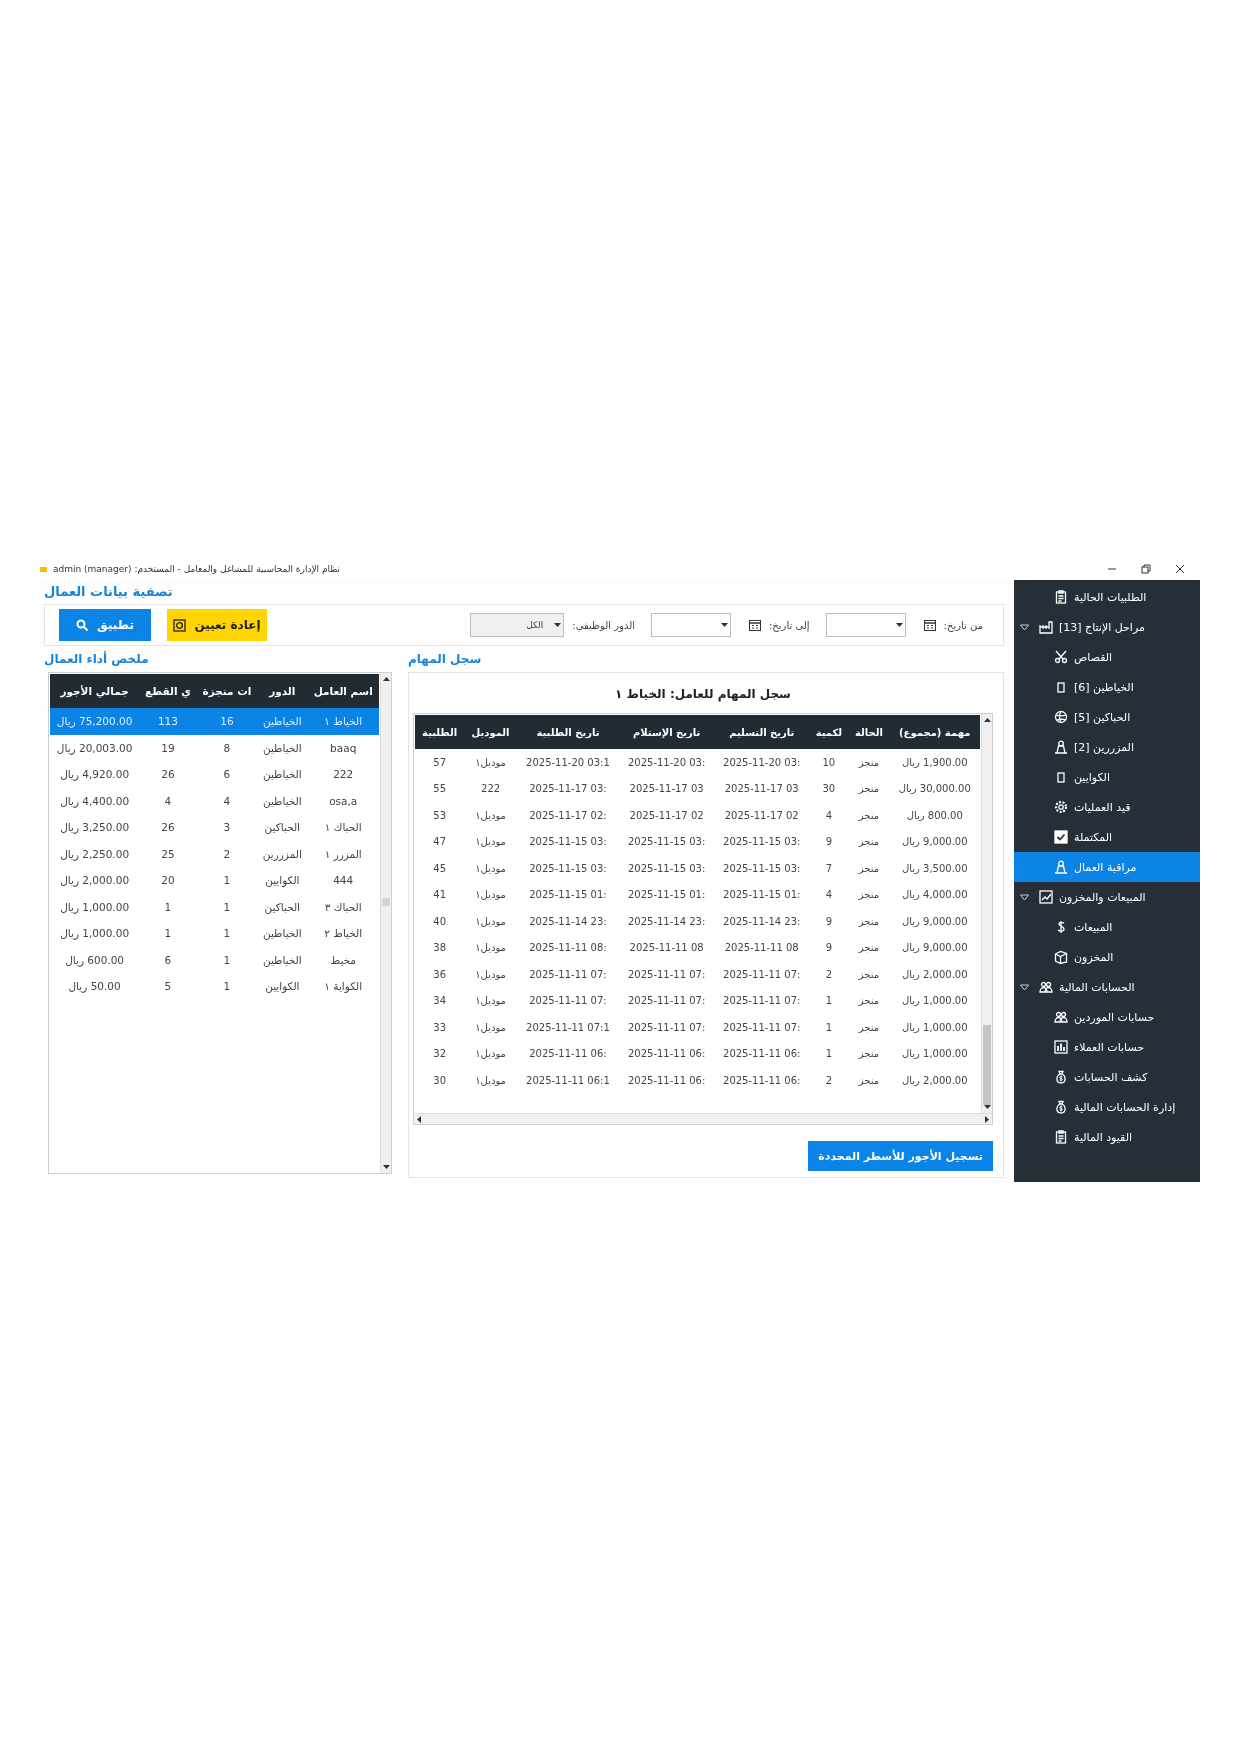 The width and height of the screenshot is (1240, 1755). Describe the element at coordinates (762, 732) in the screenshot. I see `column-header: تاريخ التسليم` at that location.